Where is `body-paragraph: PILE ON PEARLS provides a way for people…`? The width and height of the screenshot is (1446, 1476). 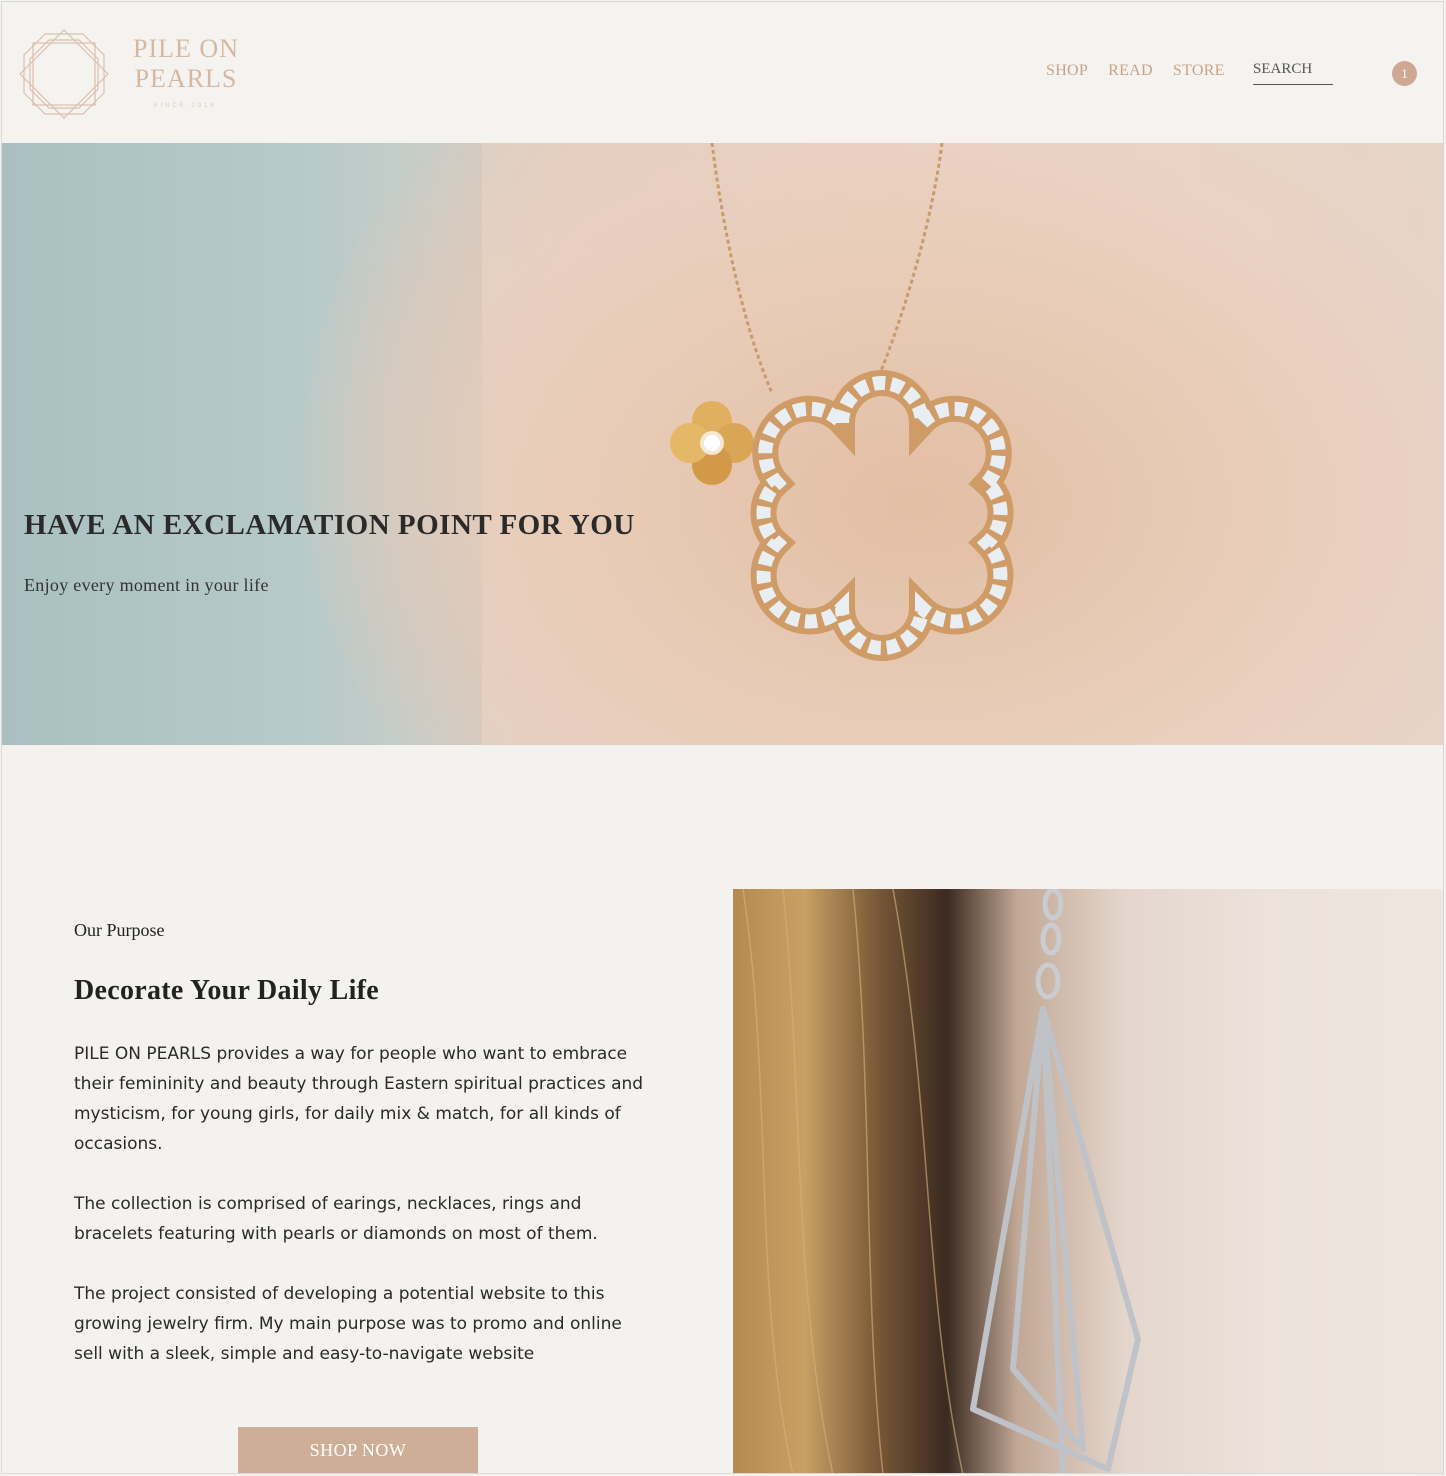 body-paragraph: PILE ON PEARLS provides a way for people… is located at coordinates (359, 1099).